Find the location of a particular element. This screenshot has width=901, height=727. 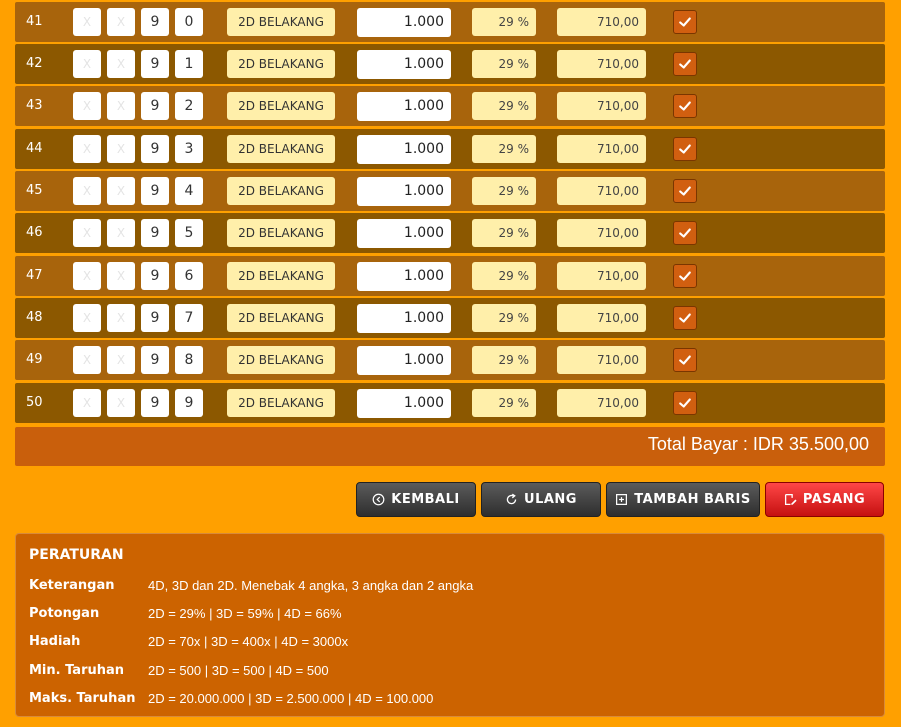

digit-input: 6 is located at coordinates (189, 276).